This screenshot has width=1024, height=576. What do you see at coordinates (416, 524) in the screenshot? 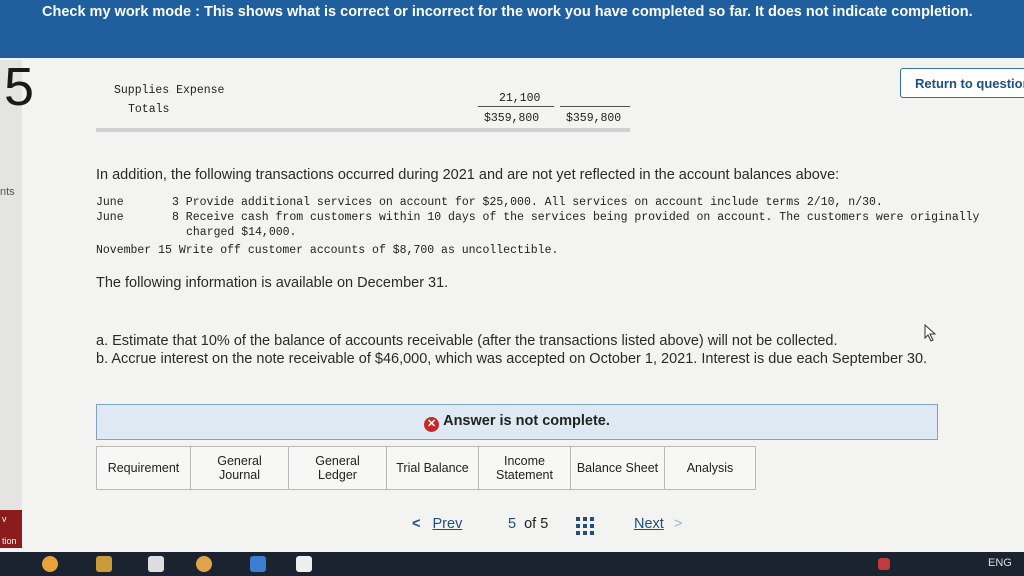
I see `chevron-left-icon: <` at bounding box center [416, 524].